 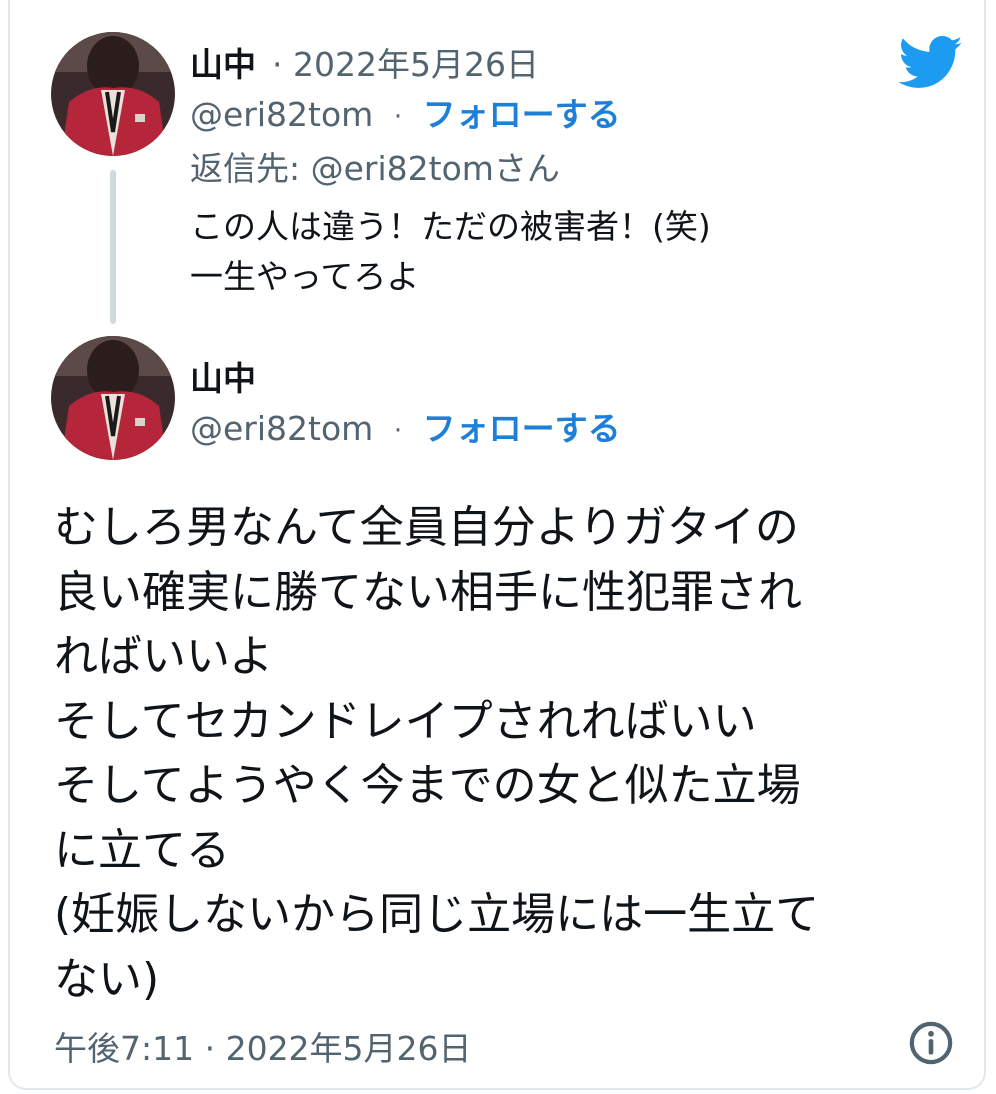 What do you see at coordinates (281, 114) in the screenshot?
I see `reply-author-handle: @eri82tom` at bounding box center [281, 114].